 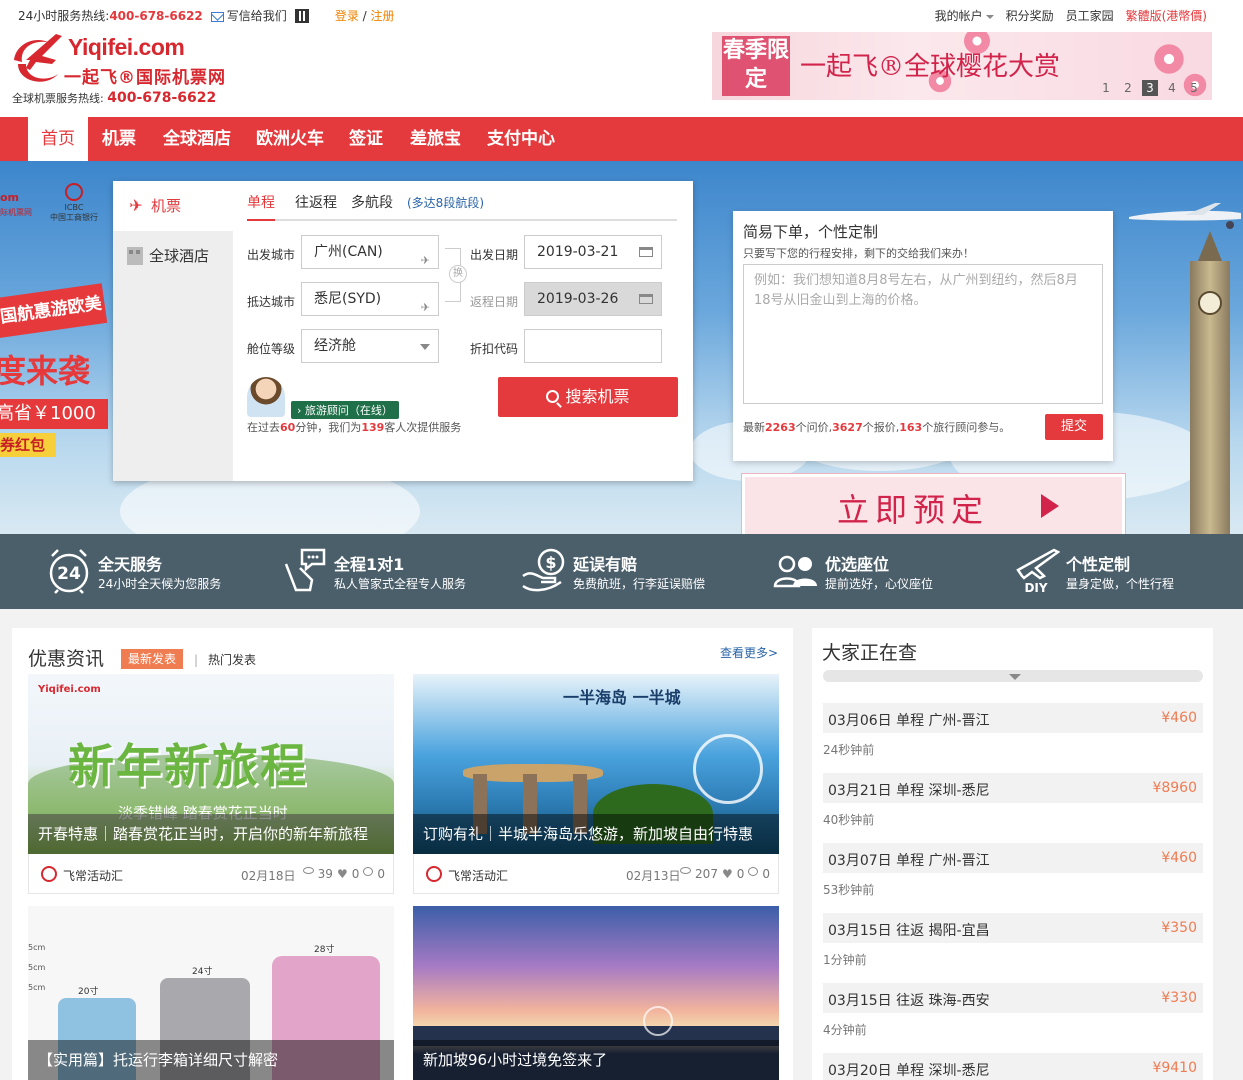 What do you see at coordinates (849, 820) in the screenshot?
I see `query-time: 40秒钟前` at bounding box center [849, 820].